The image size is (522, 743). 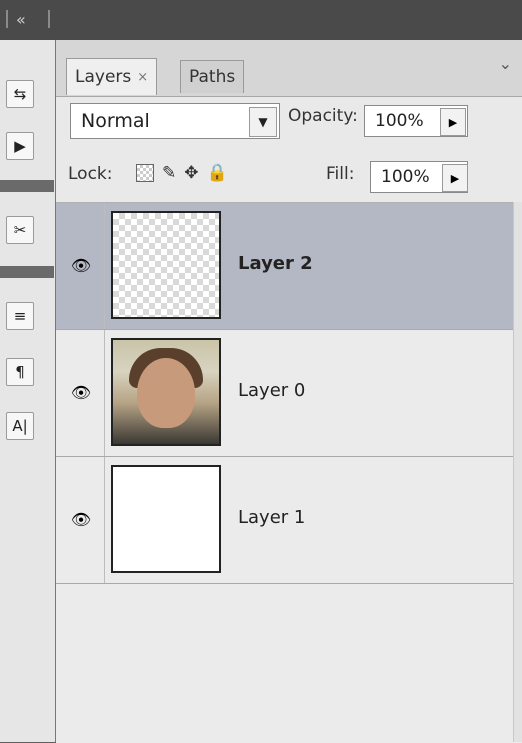 What do you see at coordinates (142, 77) in the screenshot?
I see `close-icon: ×` at bounding box center [142, 77].